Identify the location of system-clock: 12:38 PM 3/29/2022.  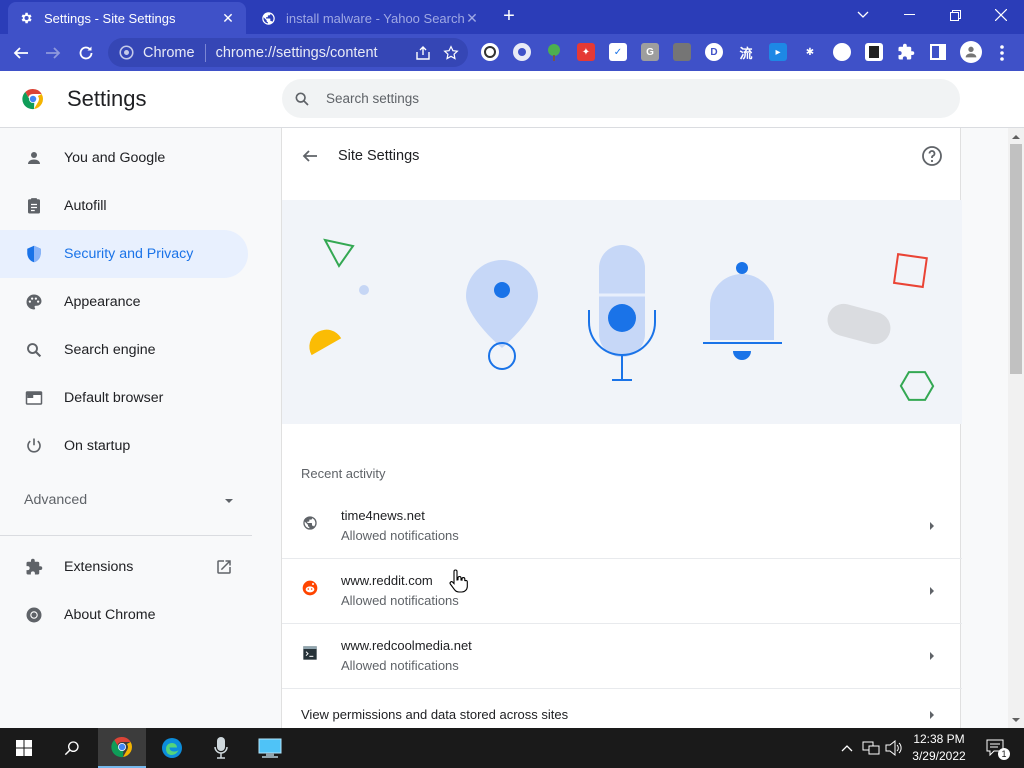
(939, 748).